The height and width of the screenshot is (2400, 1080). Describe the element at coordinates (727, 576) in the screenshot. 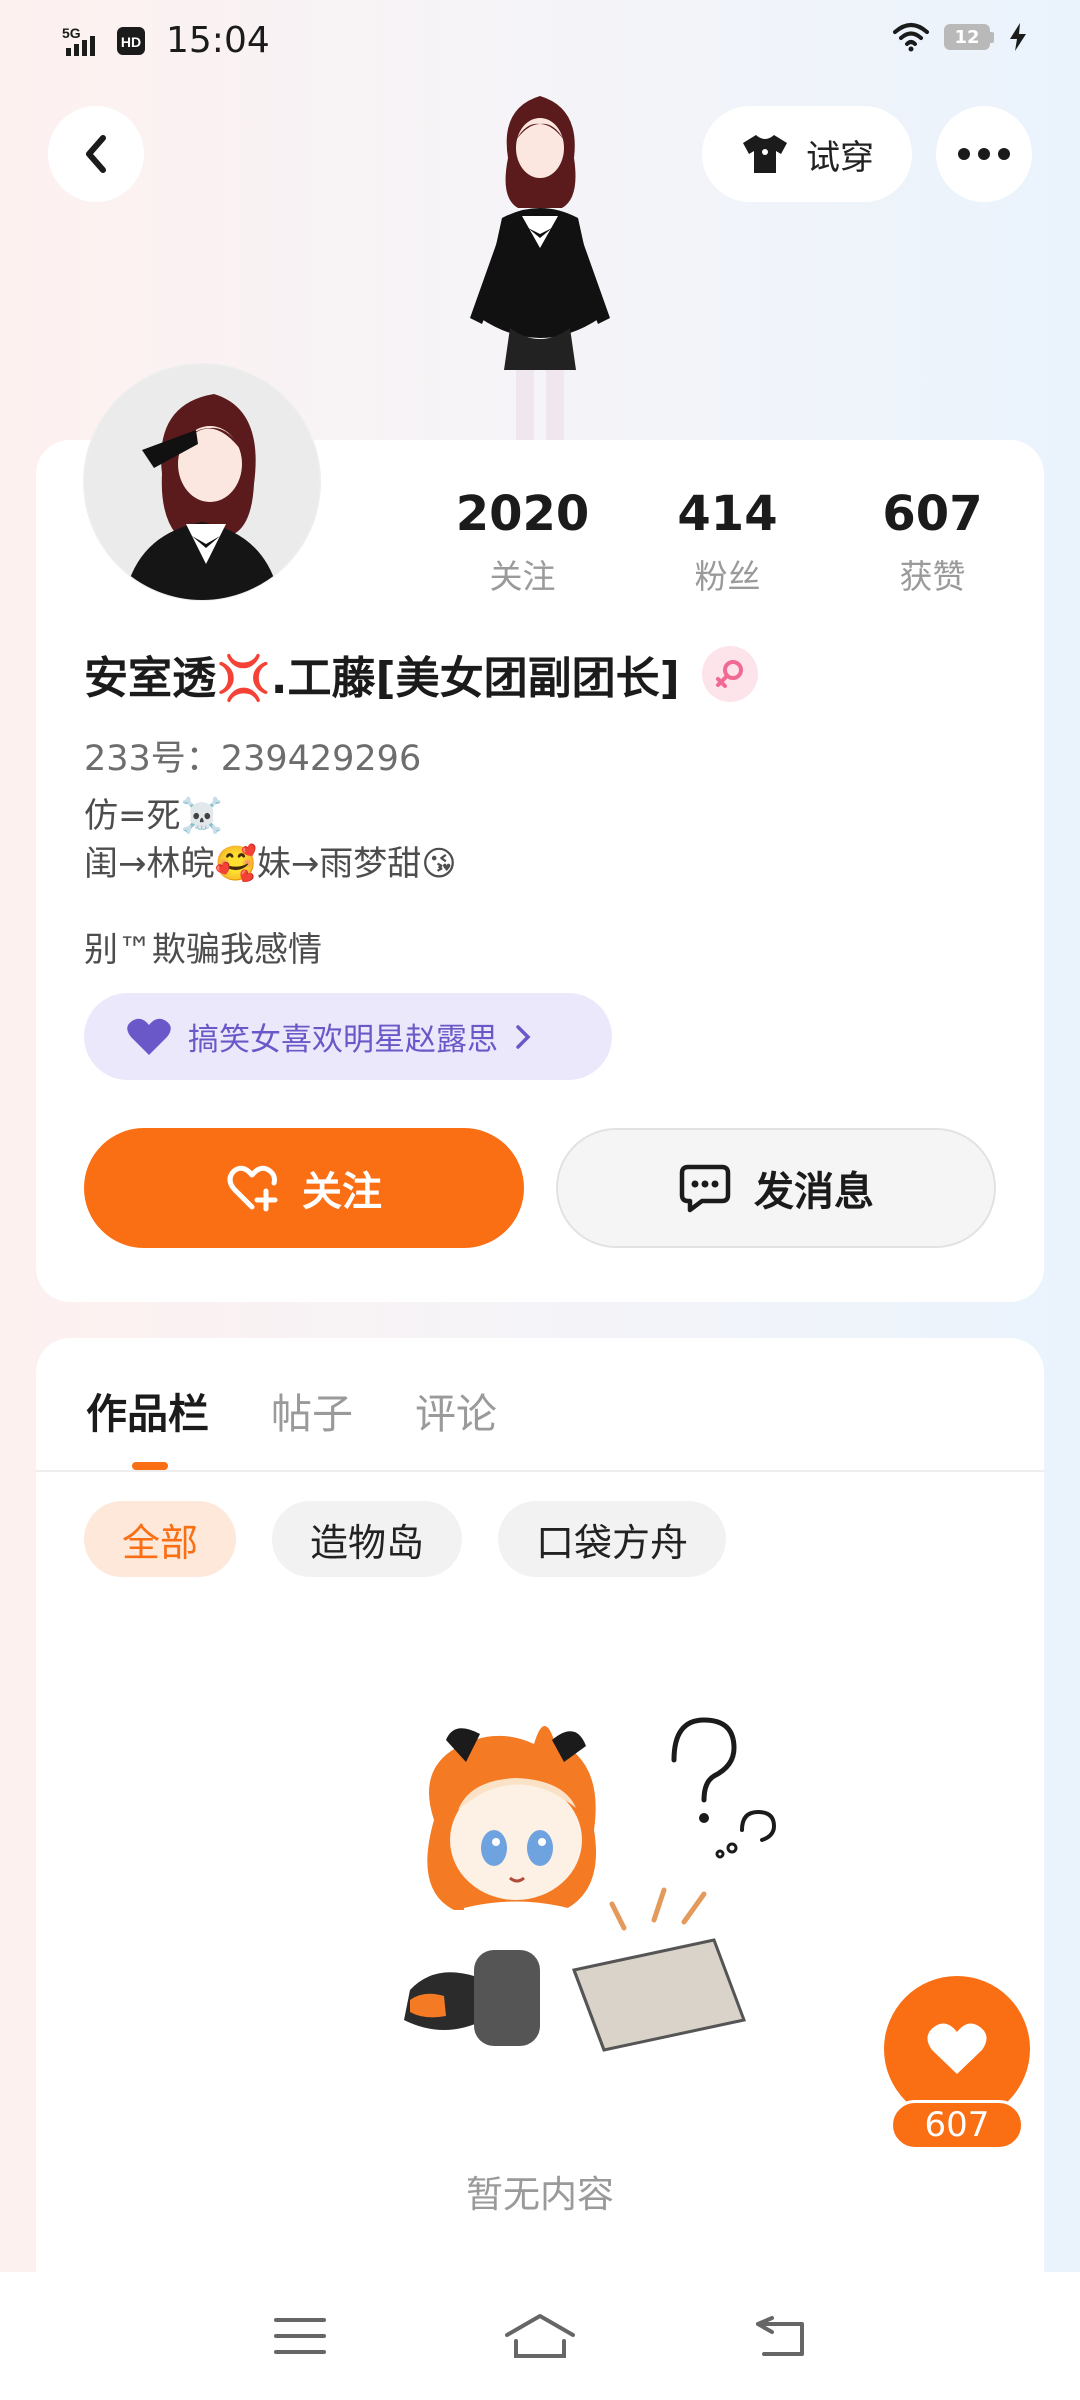

I see `stat-label: 粉丝` at that location.